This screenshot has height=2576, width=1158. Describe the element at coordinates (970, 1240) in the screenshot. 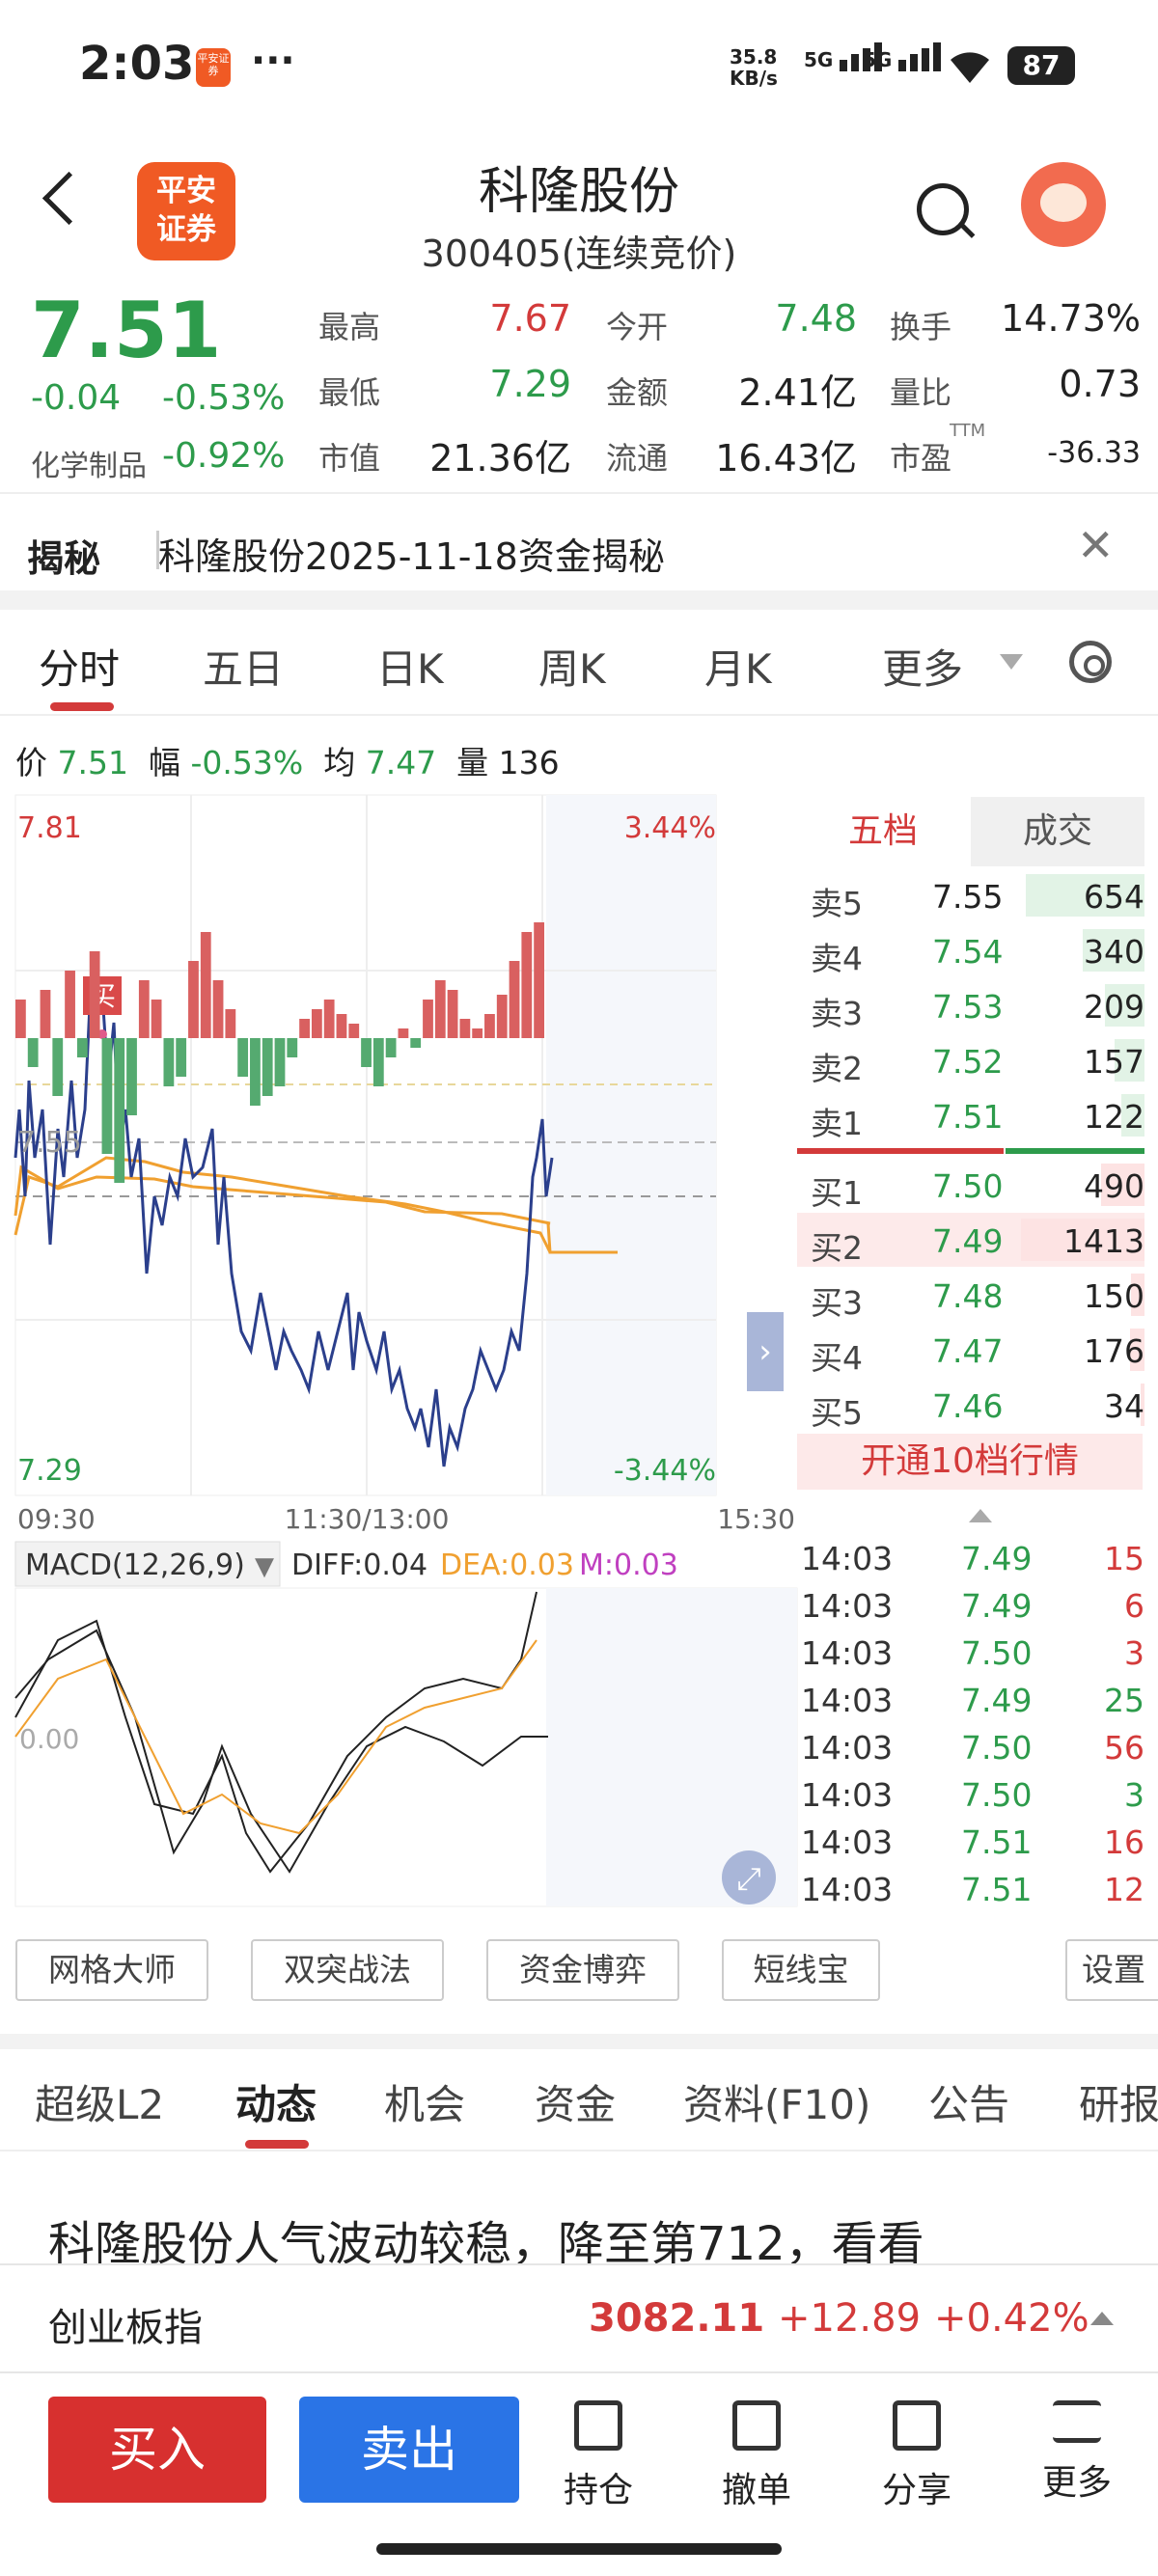

I see `bid-row: 买2 7.49 1413` at that location.